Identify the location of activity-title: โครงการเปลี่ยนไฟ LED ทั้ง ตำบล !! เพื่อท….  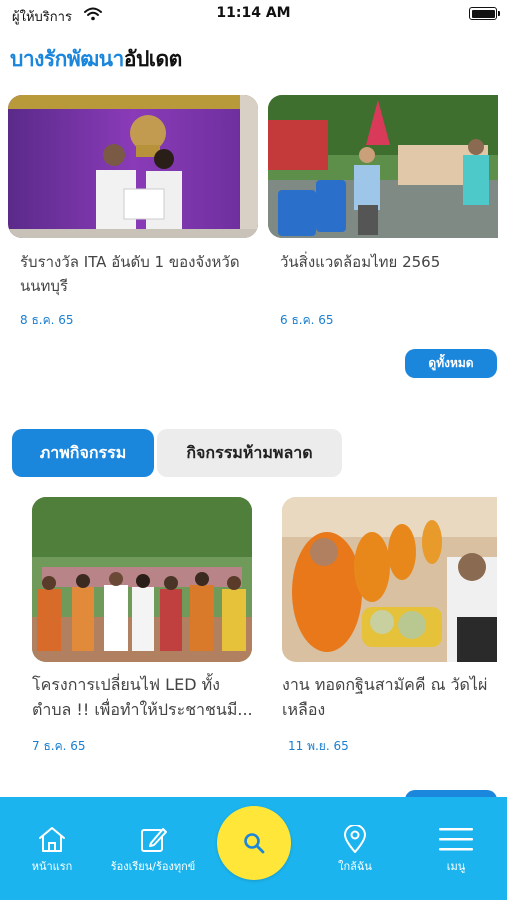
(147, 697).